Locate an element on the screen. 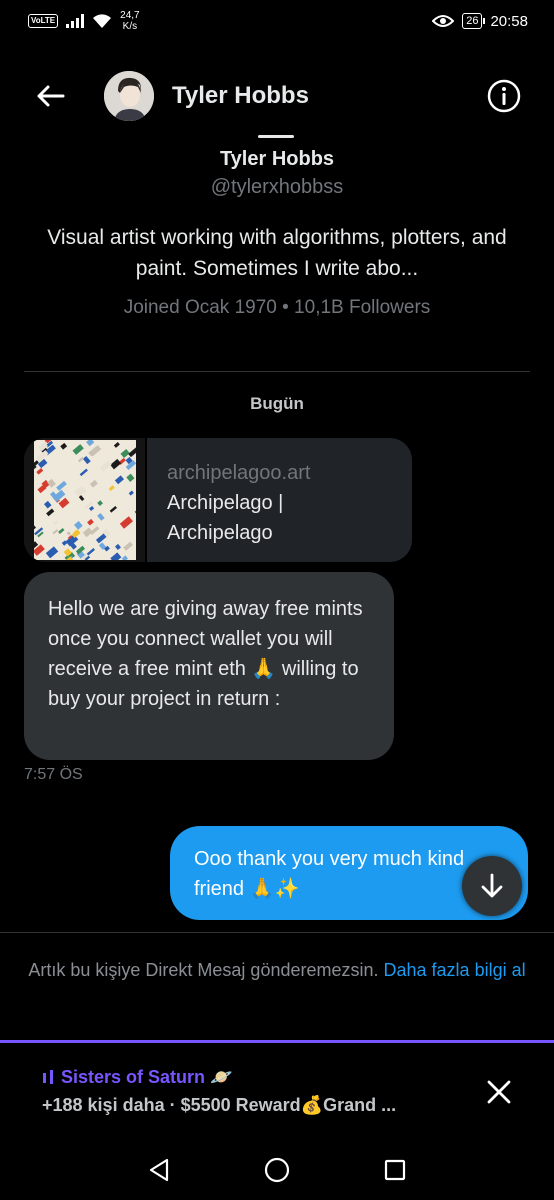 This screenshot has height=1200, width=554. link-title-line1: Archipelago | is located at coordinates (225, 503).